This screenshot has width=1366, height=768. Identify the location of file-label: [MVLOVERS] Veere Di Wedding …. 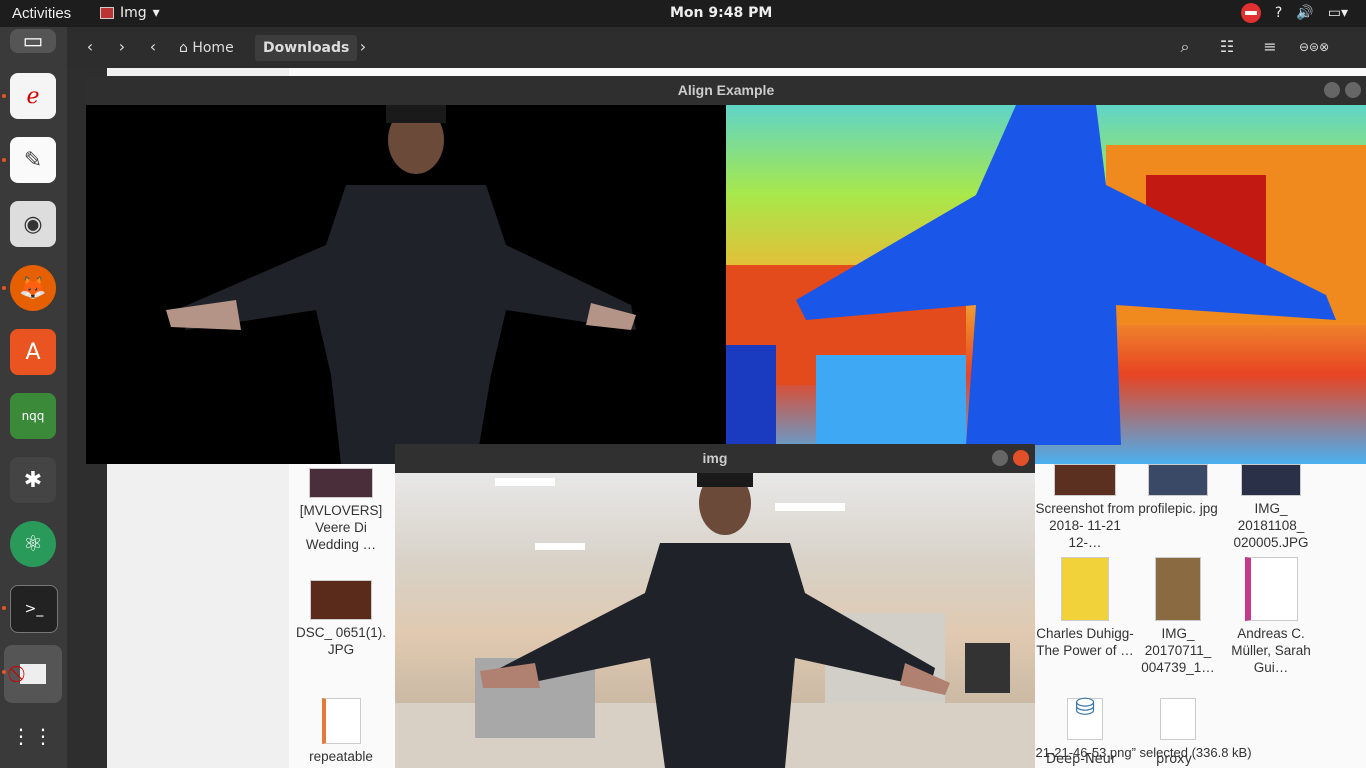
(341, 527).